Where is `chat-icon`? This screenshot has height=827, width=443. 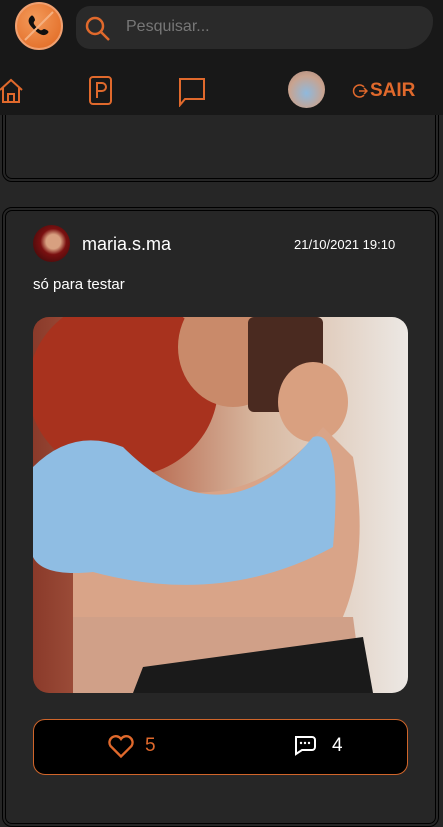 chat-icon is located at coordinates (192, 92).